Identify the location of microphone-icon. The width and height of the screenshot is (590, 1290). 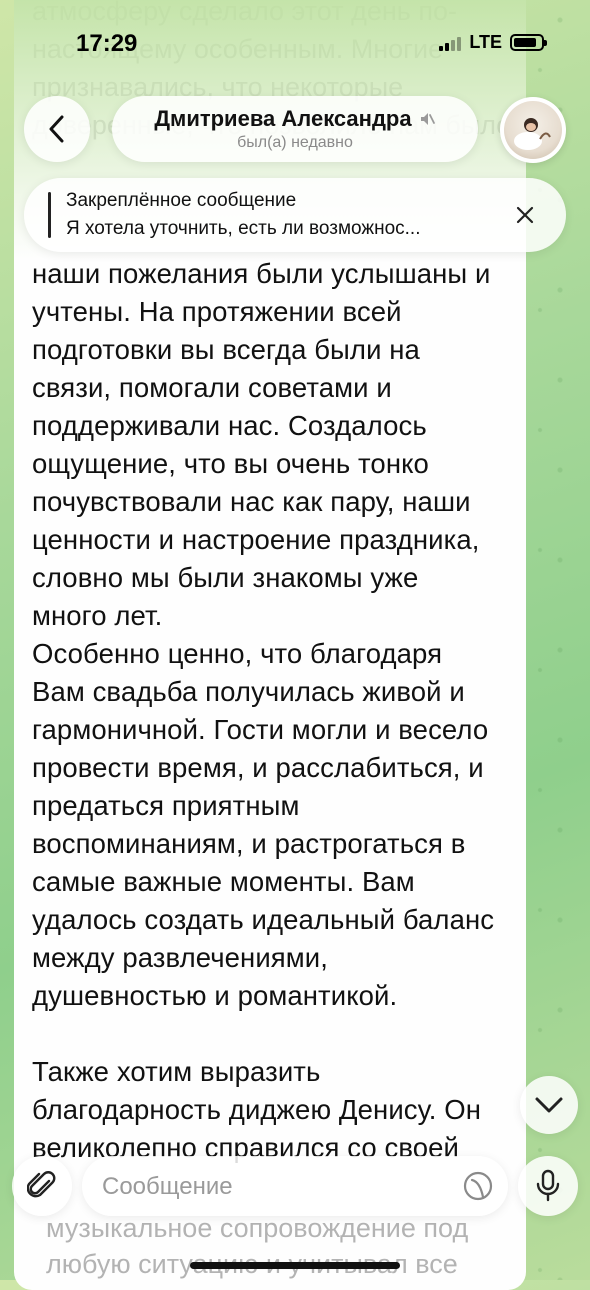
(548, 1185).